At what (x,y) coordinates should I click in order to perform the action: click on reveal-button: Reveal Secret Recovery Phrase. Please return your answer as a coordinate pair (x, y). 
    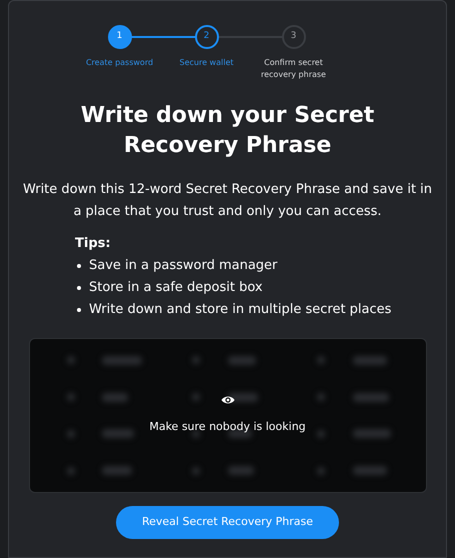
    Looking at the image, I should click on (227, 522).